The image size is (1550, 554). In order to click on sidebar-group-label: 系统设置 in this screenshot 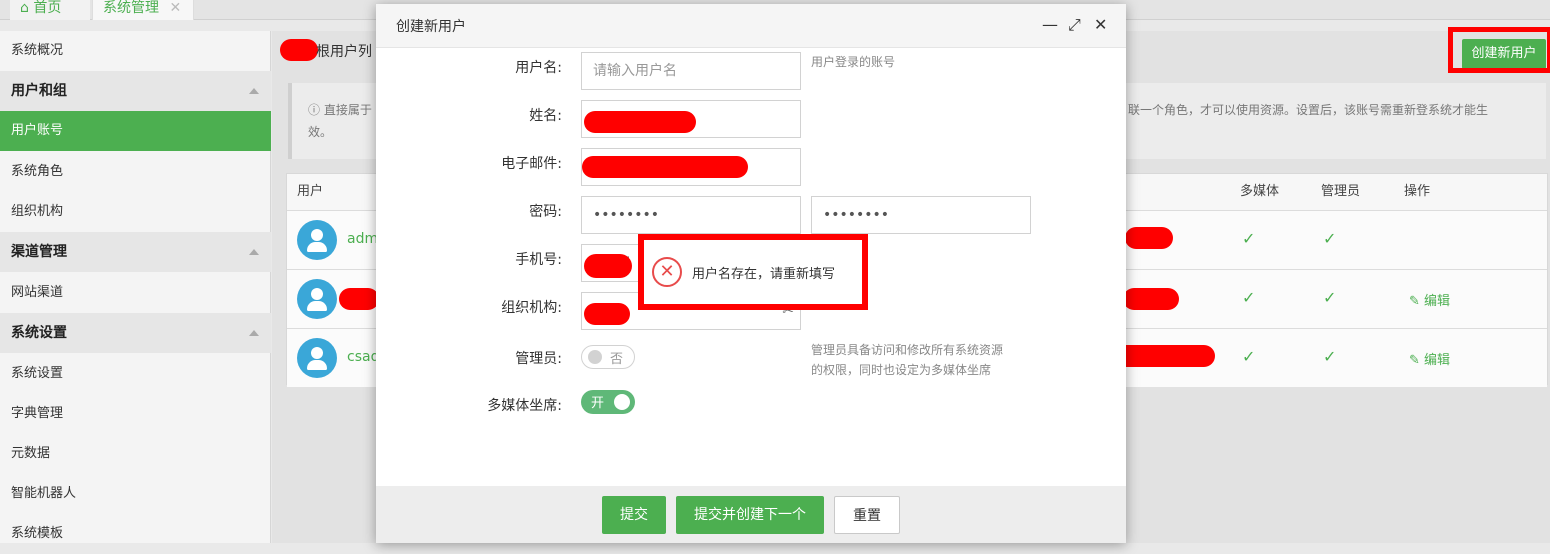, I will do `click(39, 333)`.